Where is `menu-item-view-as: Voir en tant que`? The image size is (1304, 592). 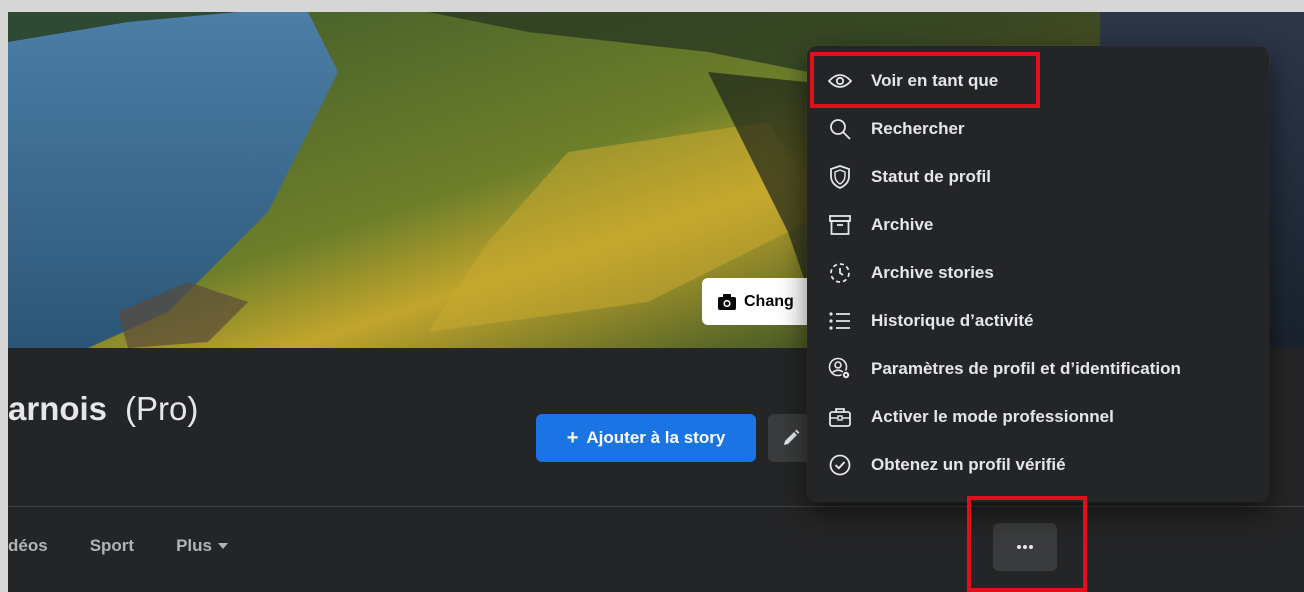
menu-item-view-as: Voir en tant que is located at coordinates (1038, 81).